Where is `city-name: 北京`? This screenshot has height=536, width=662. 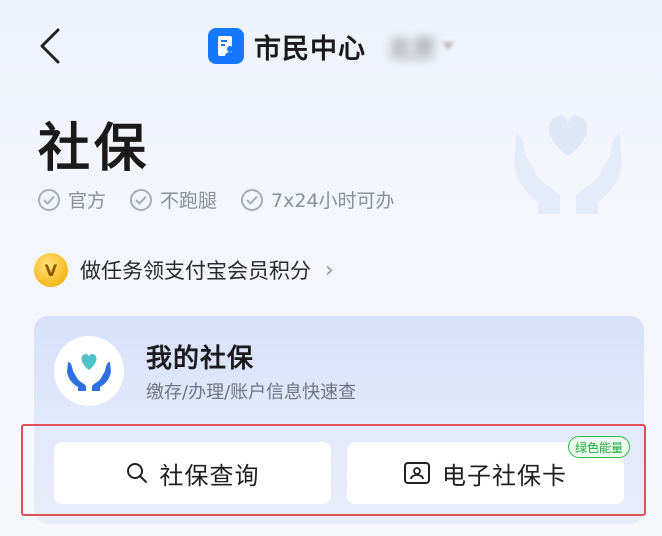
city-name: 北京 is located at coordinates (412, 48).